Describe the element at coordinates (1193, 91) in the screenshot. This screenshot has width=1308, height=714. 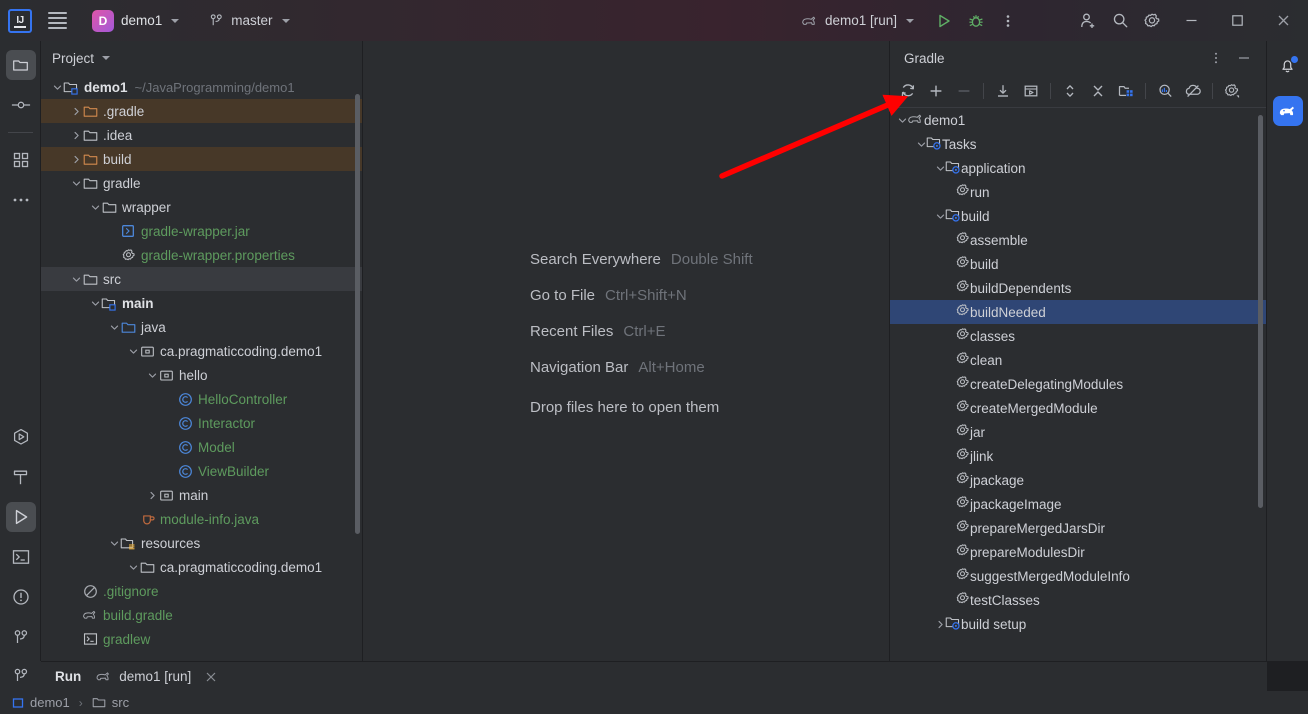
I see `toggle-offline-mode-button` at that location.